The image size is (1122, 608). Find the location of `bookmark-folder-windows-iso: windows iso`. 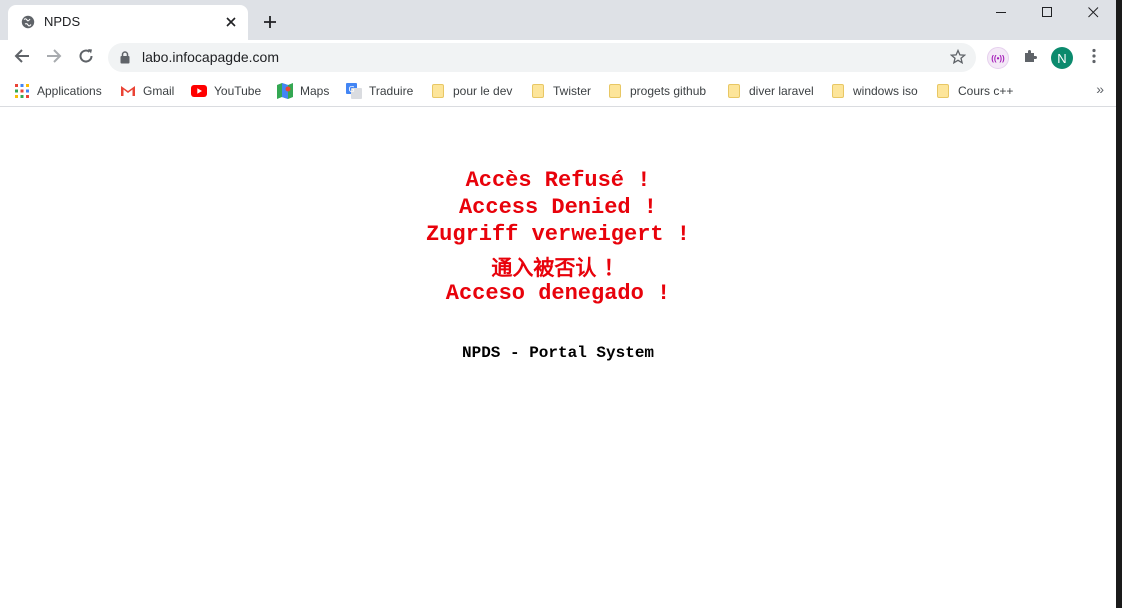

bookmark-folder-windows-iso: windows iso is located at coordinates (874, 91).